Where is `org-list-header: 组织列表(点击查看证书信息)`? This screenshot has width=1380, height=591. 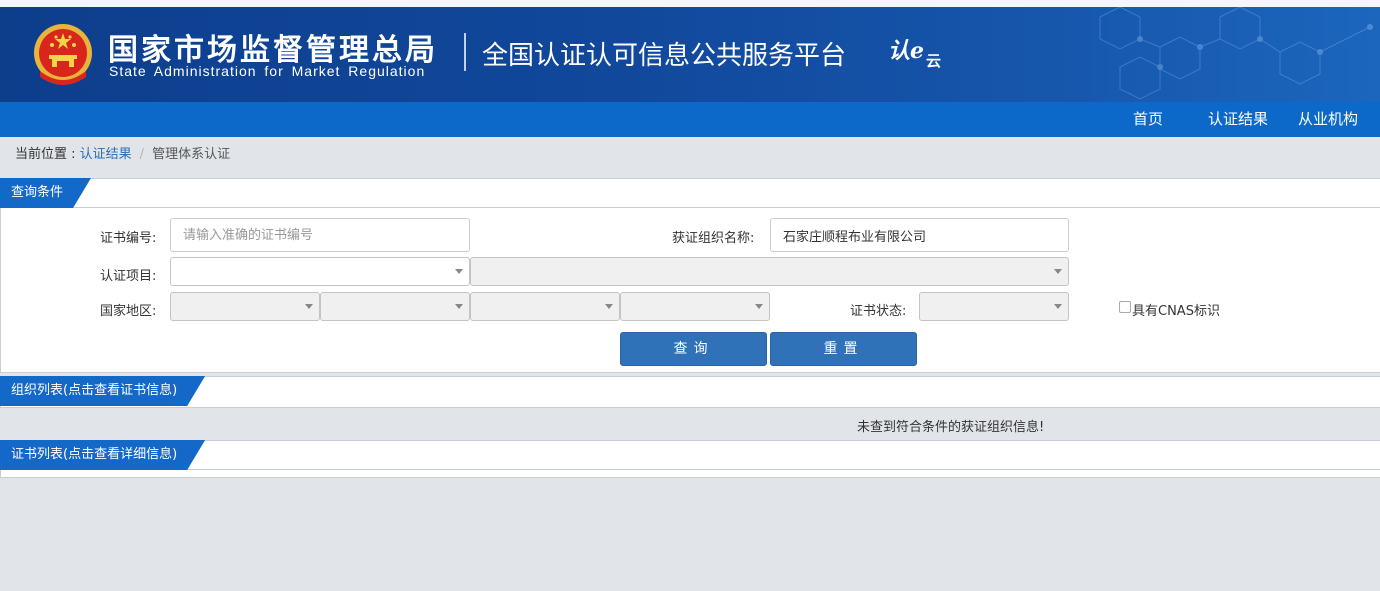 org-list-header: 组织列表(点击查看证书信息) is located at coordinates (690, 391).